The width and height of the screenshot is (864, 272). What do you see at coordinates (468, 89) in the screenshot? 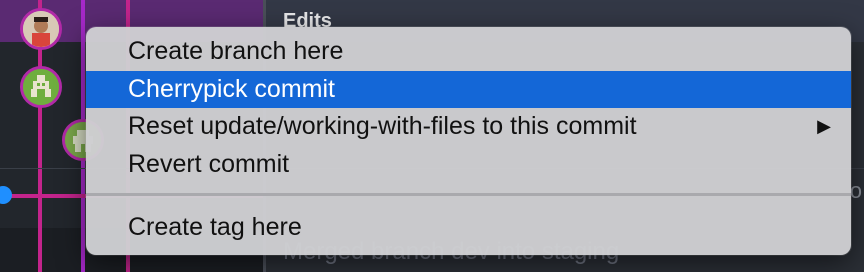
I see `menu-item-cherrypick: Cherrypick commit` at bounding box center [468, 89].